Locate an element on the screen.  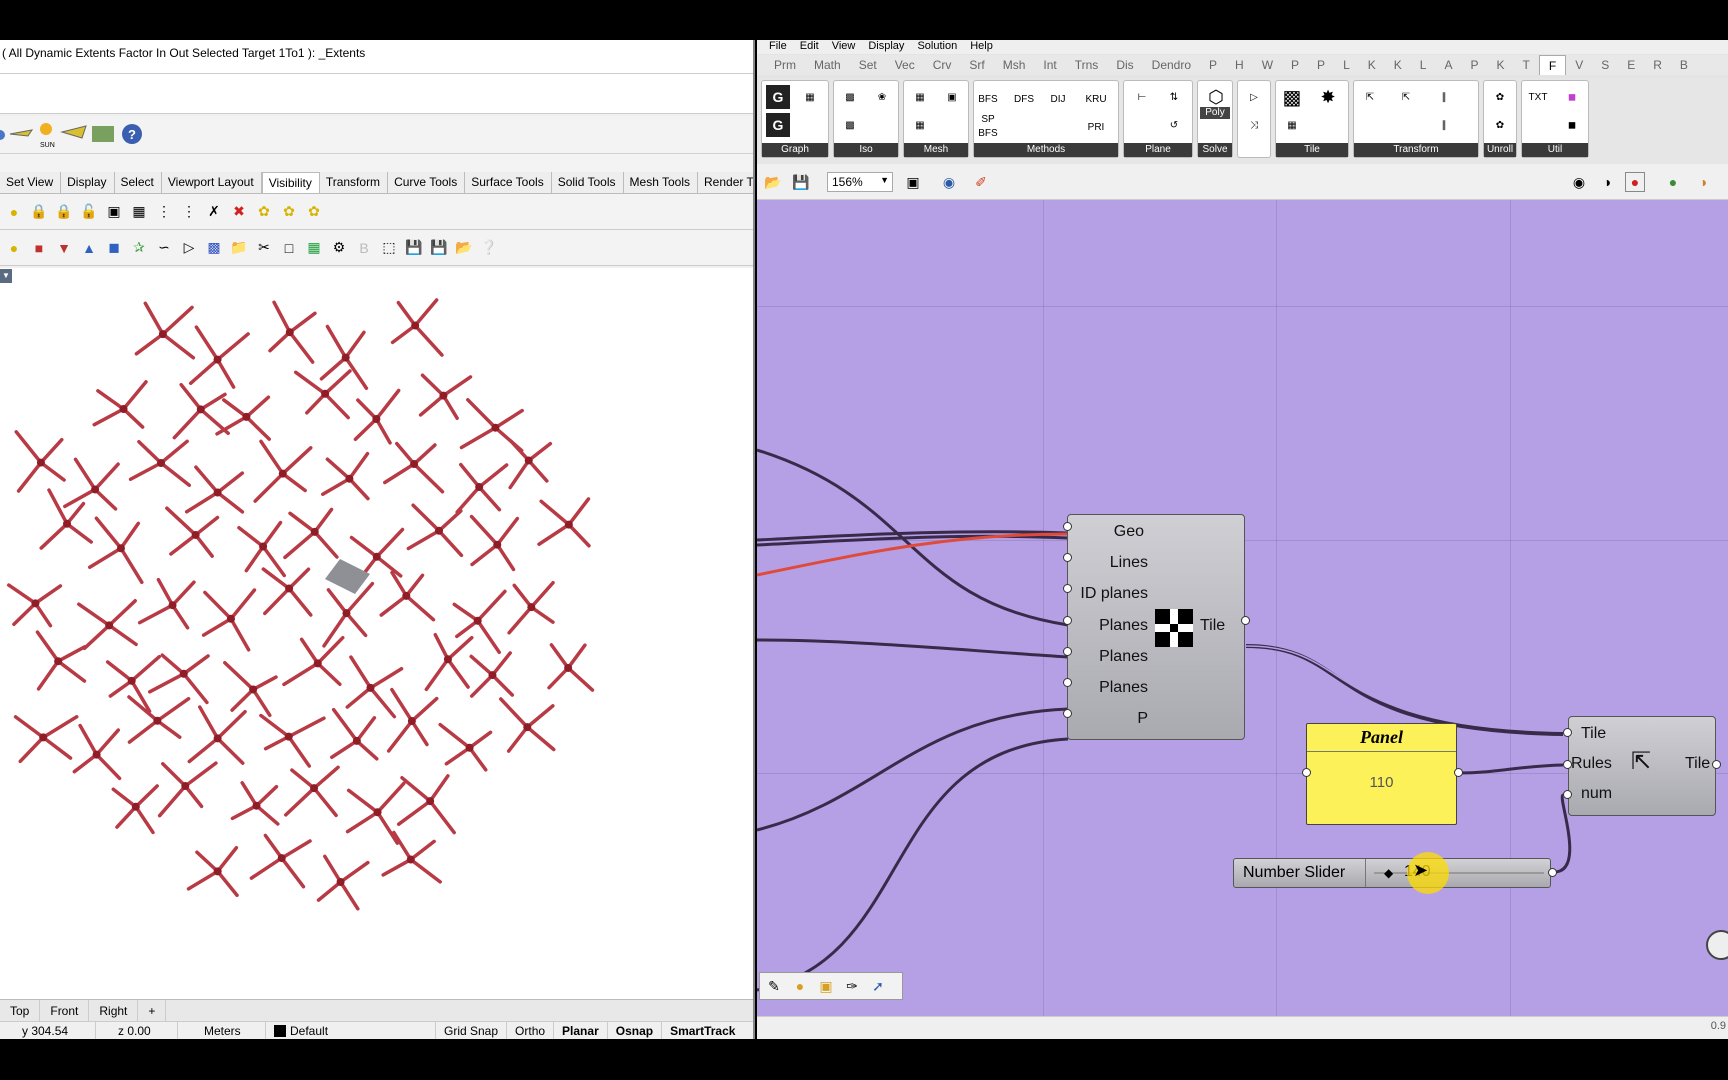
save-hpgl-icon: 💾 is located at coordinates (439, 248).